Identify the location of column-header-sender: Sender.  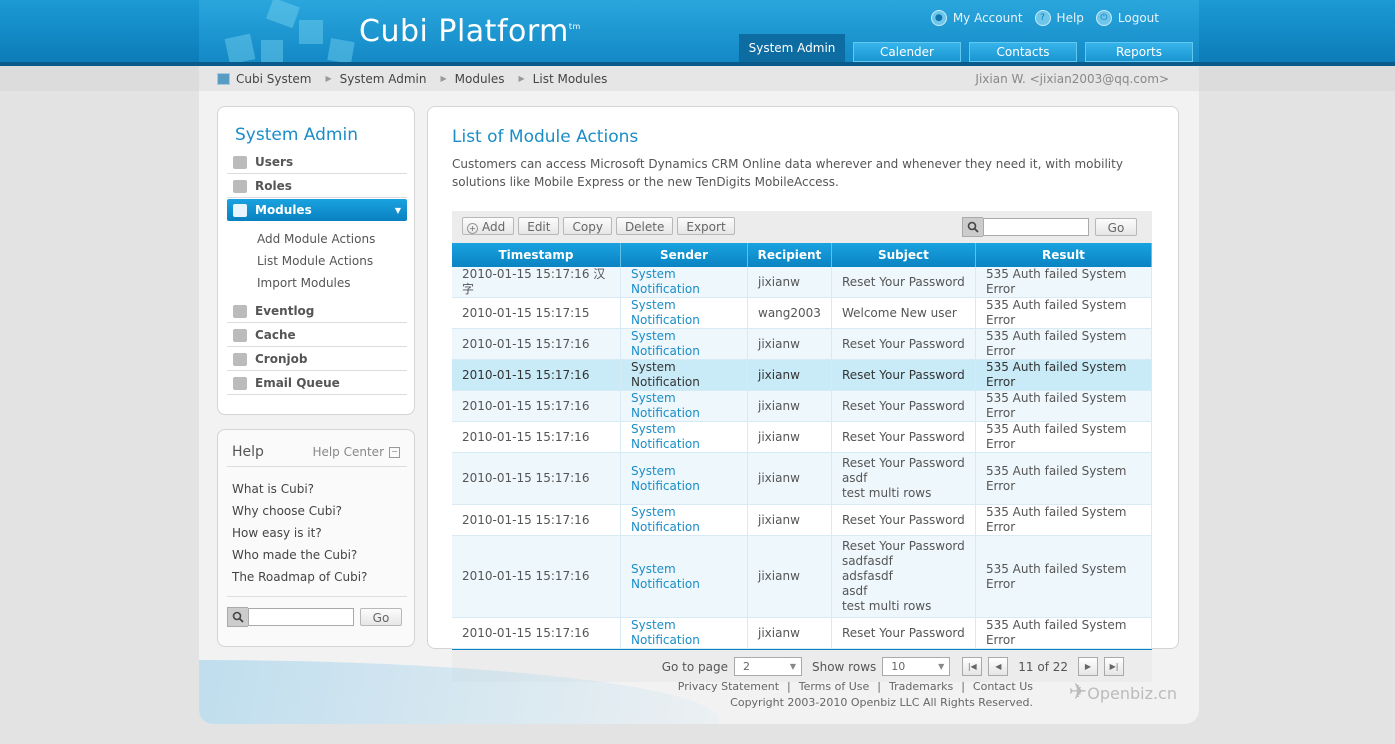
(684, 255).